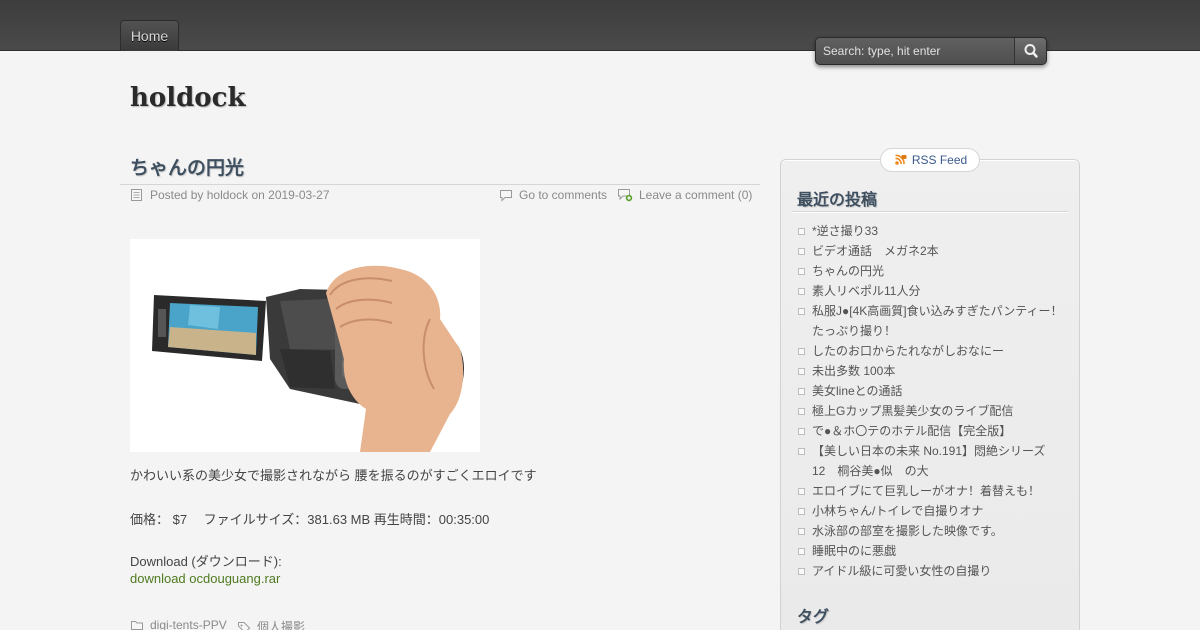 Image resolution: width=1200 pixels, height=630 pixels. I want to click on search-icon, so click(1031, 51).